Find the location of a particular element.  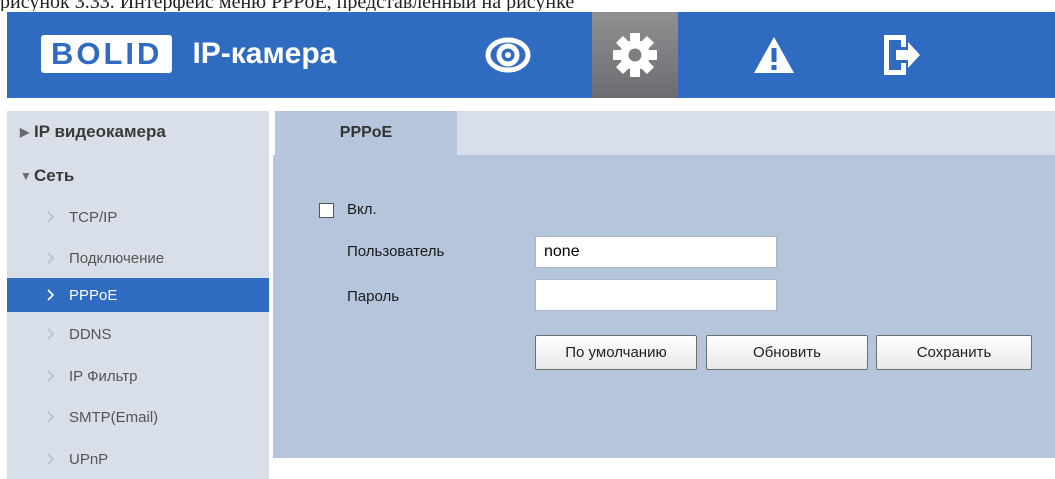

sidebar-group-ip-camera: ▶ IP видеокамера is located at coordinates (138, 132).